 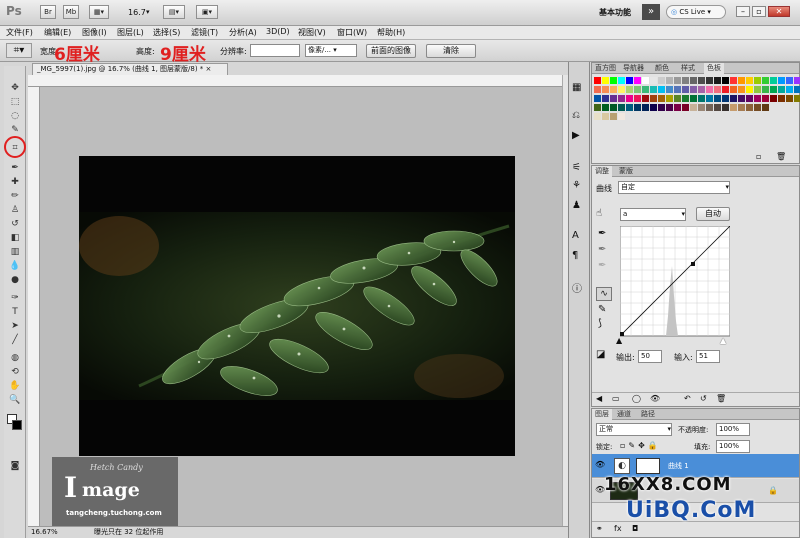 What do you see at coordinates (648, 414) in the screenshot?
I see `tab-paths: 路径` at bounding box center [648, 414].